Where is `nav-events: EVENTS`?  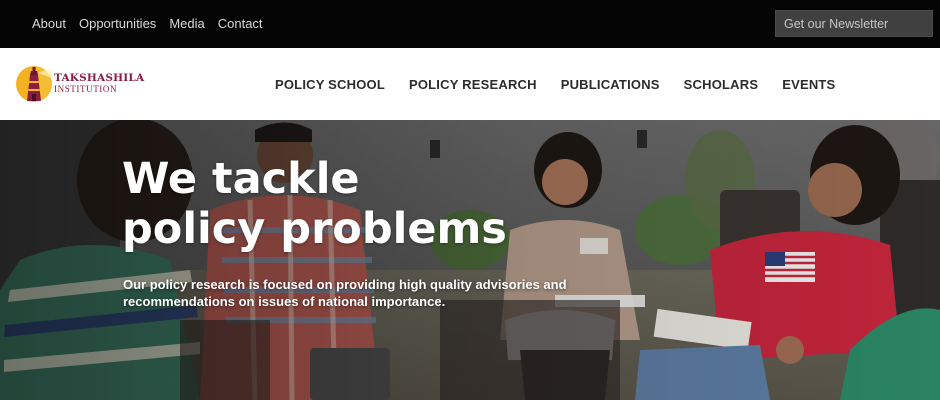
nav-events: EVENTS is located at coordinates (808, 84).